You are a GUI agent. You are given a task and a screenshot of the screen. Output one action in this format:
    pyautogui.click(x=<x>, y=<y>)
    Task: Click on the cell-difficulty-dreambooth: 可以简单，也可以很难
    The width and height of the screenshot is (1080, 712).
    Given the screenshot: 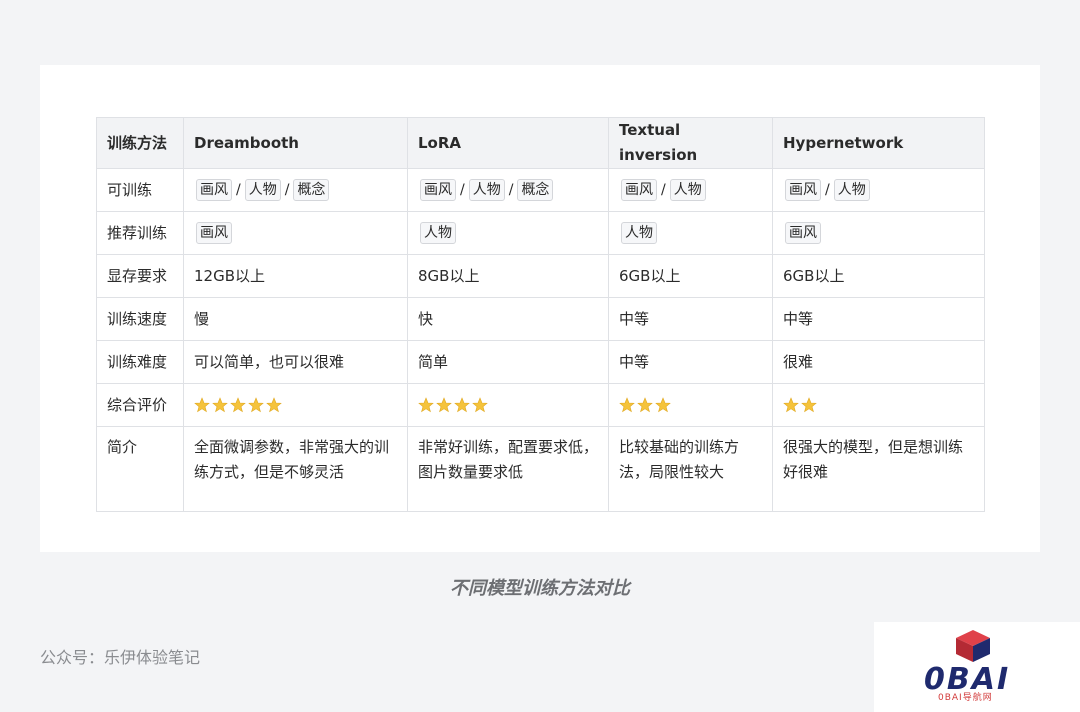 What is the action you would take?
    pyautogui.click(x=295, y=362)
    